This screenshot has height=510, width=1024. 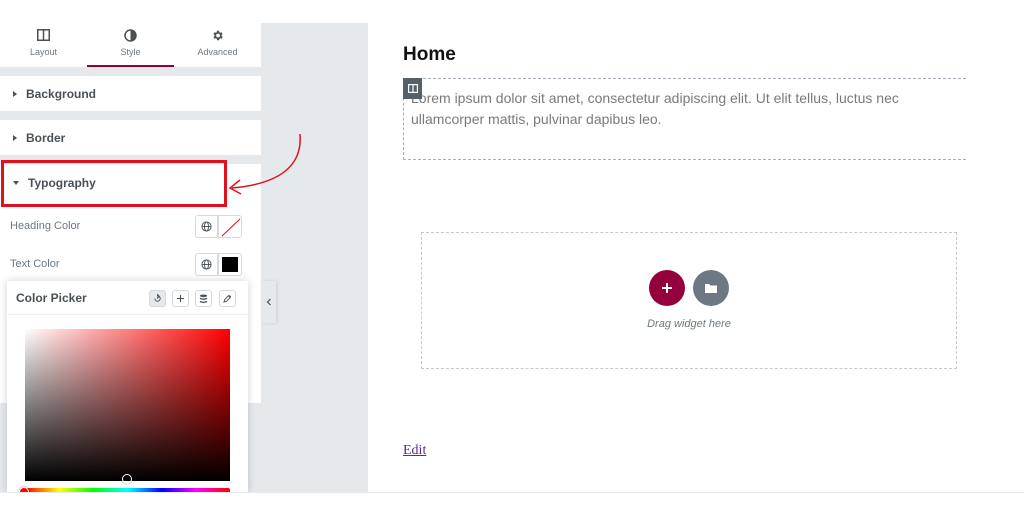 I want to click on color-picker-popover: Color Picker, so click(x=127, y=386).